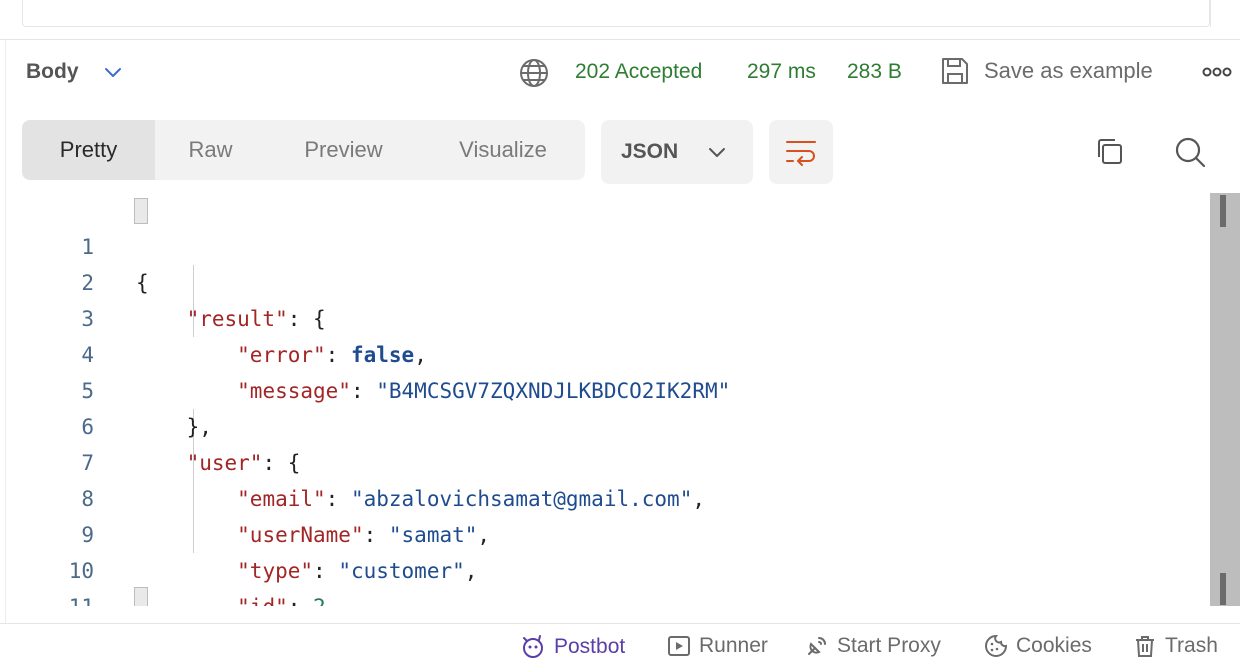 This screenshot has height=664, width=1240. Describe the element at coordinates (608, 388) in the screenshot. I see `code-line: 5 },` at that location.